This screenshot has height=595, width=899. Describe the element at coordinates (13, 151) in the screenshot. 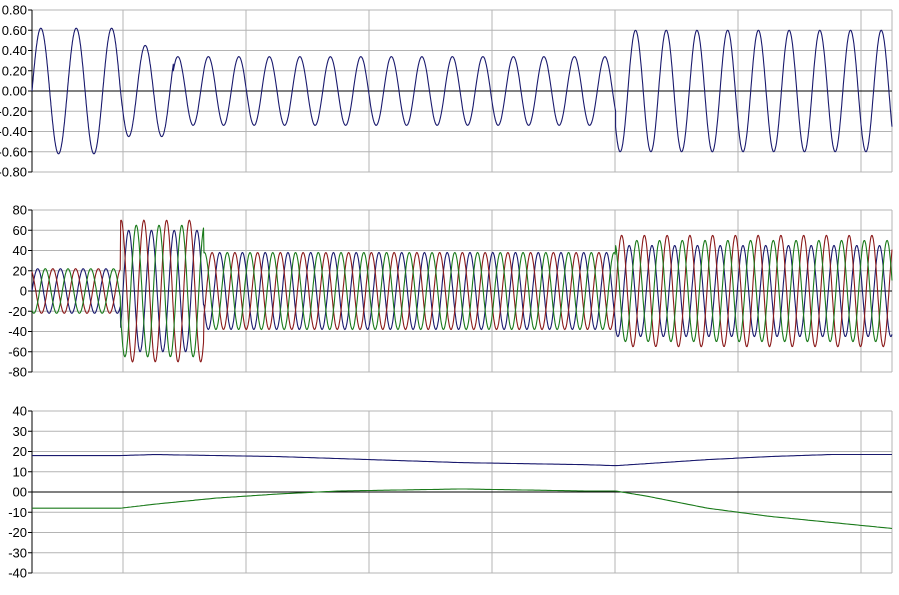

I see `y-tick-label: -0.60` at that location.